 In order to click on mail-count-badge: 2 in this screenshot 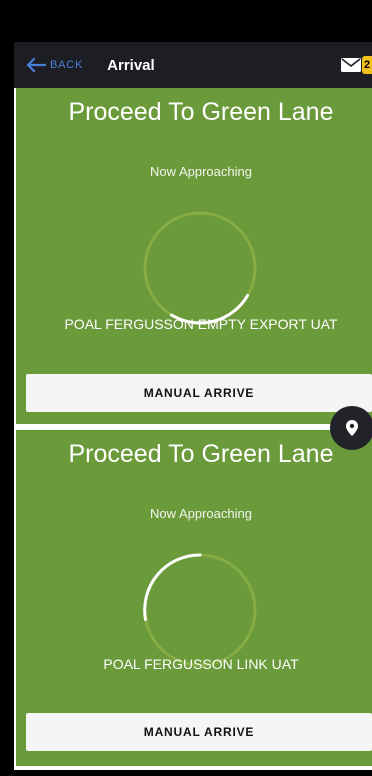, I will do `click(367, 65)`.